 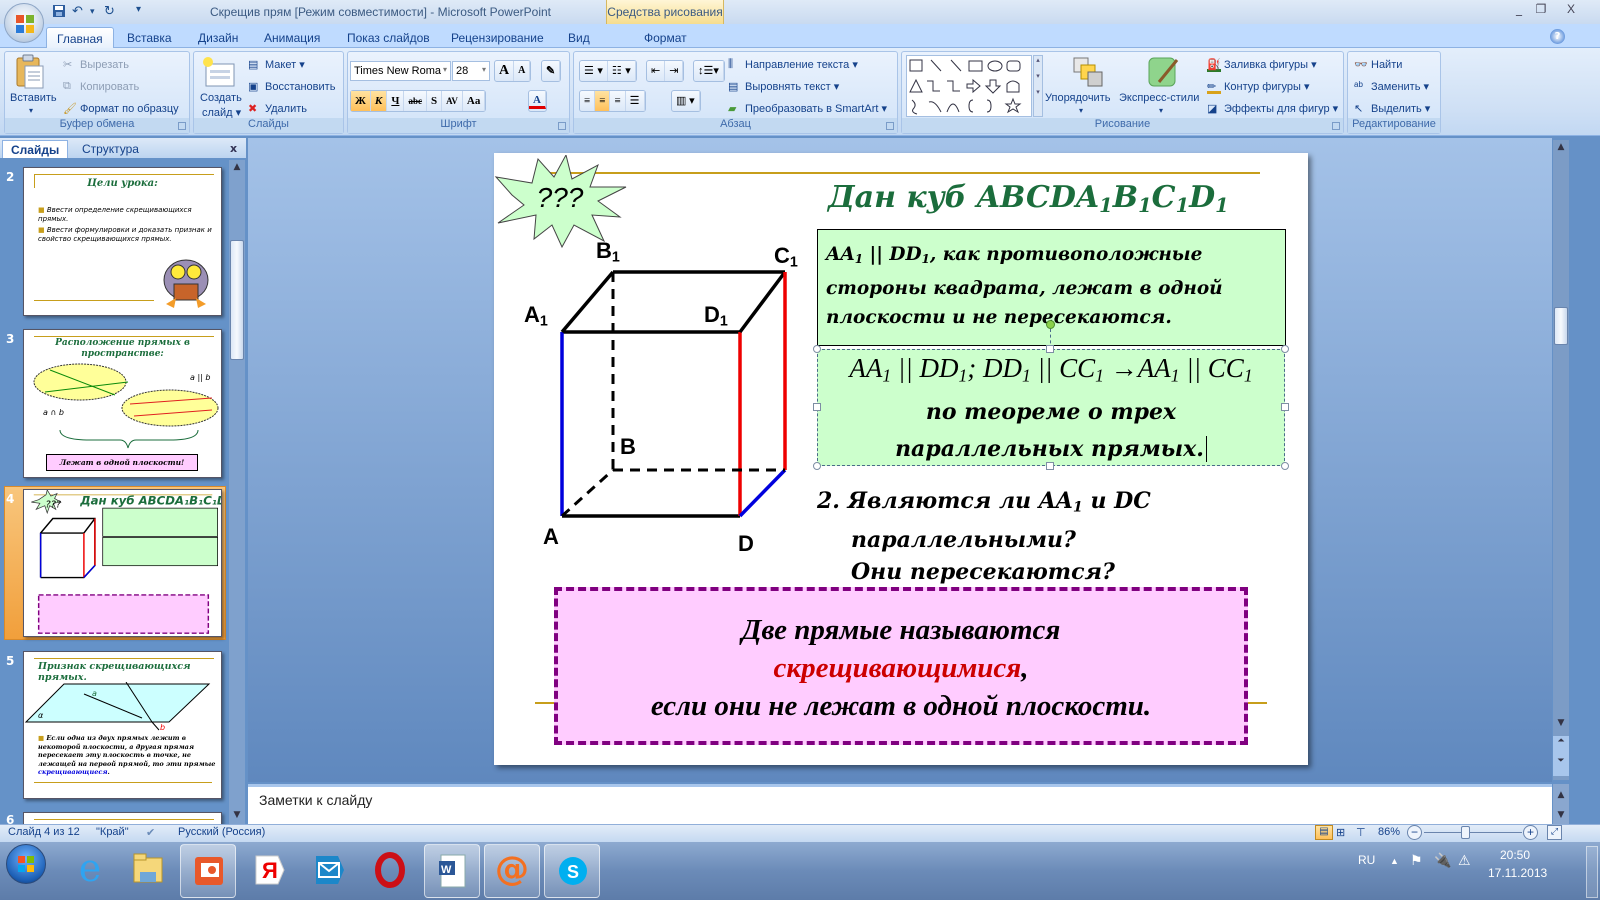 I want to click on undo-icon: ↶, so click(x=77, y=12).